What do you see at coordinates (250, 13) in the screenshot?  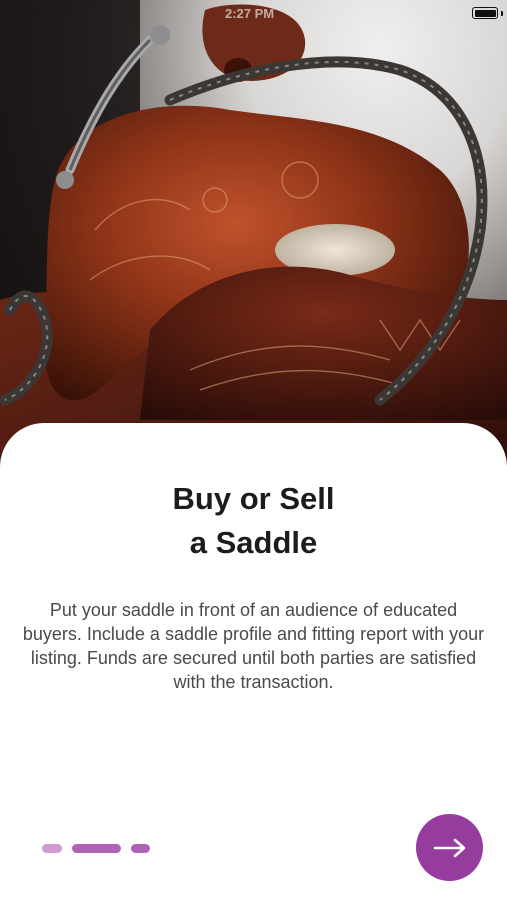 I see `status-time: 2:27 PM` at bounding box center [250, 13].